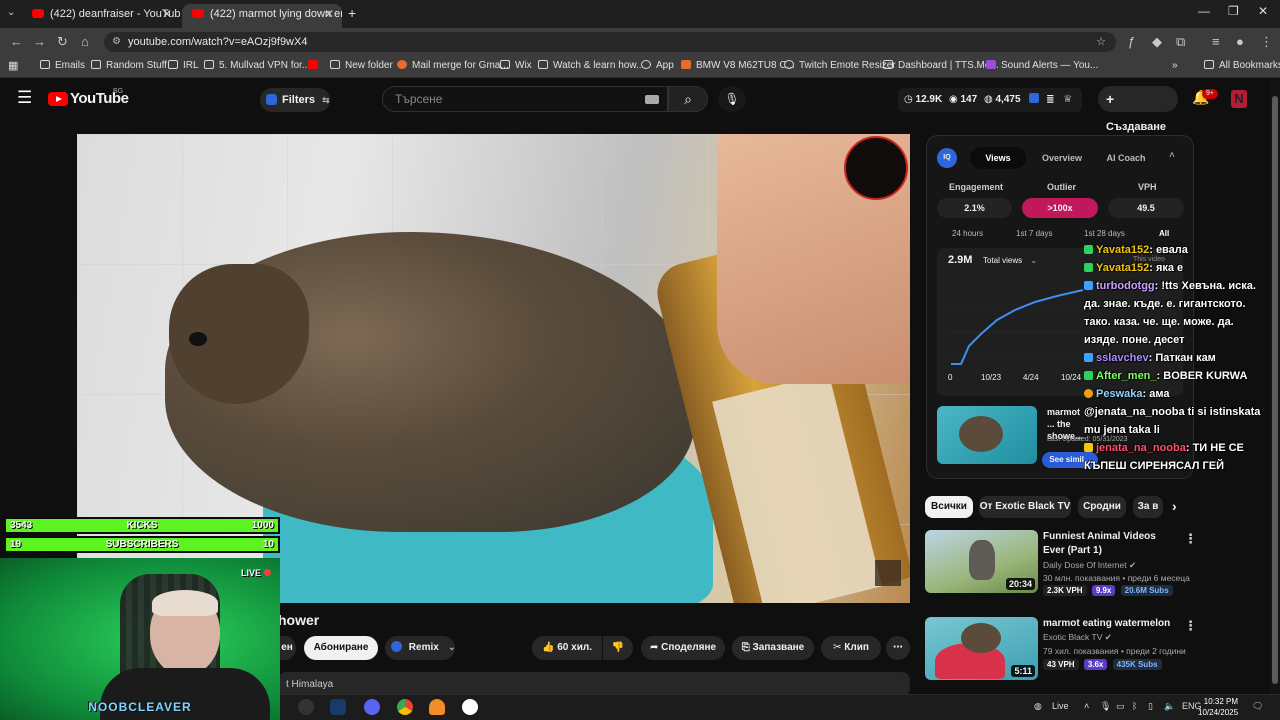 The image size is (1280, 720). What do you see at coordinates (315, 65) in the screenshot?
I see `bookmark-item` at bounding box center [315, 65].